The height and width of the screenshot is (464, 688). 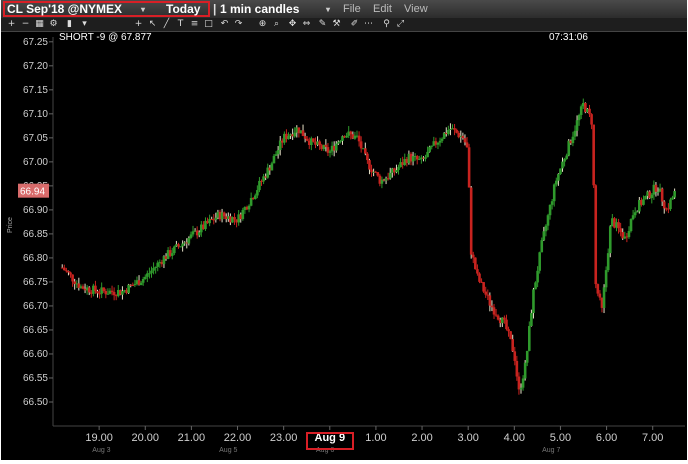 What do you see at coordinates (25, 24) in the screenshot?
I see `zoom-out-icon: −` at bounding box center [25, 24].